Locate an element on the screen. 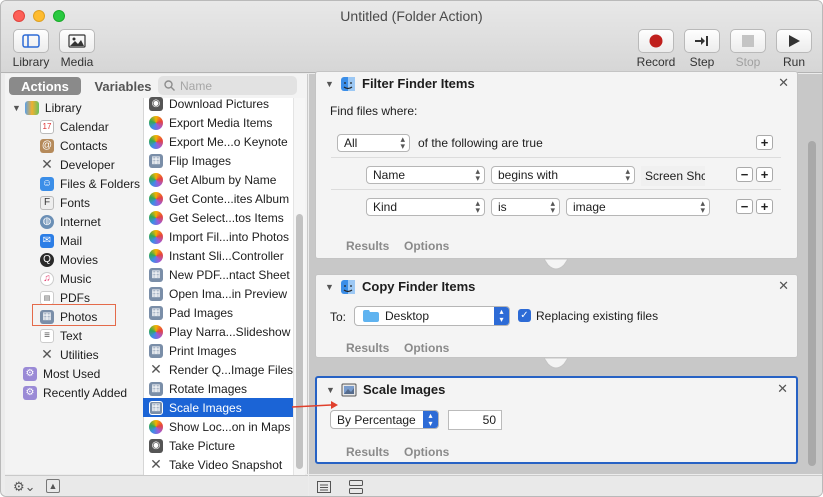 This screenshot has width=823, height=497. action-item: Play Narra...Slideshow is located at coordinates (218, 331).